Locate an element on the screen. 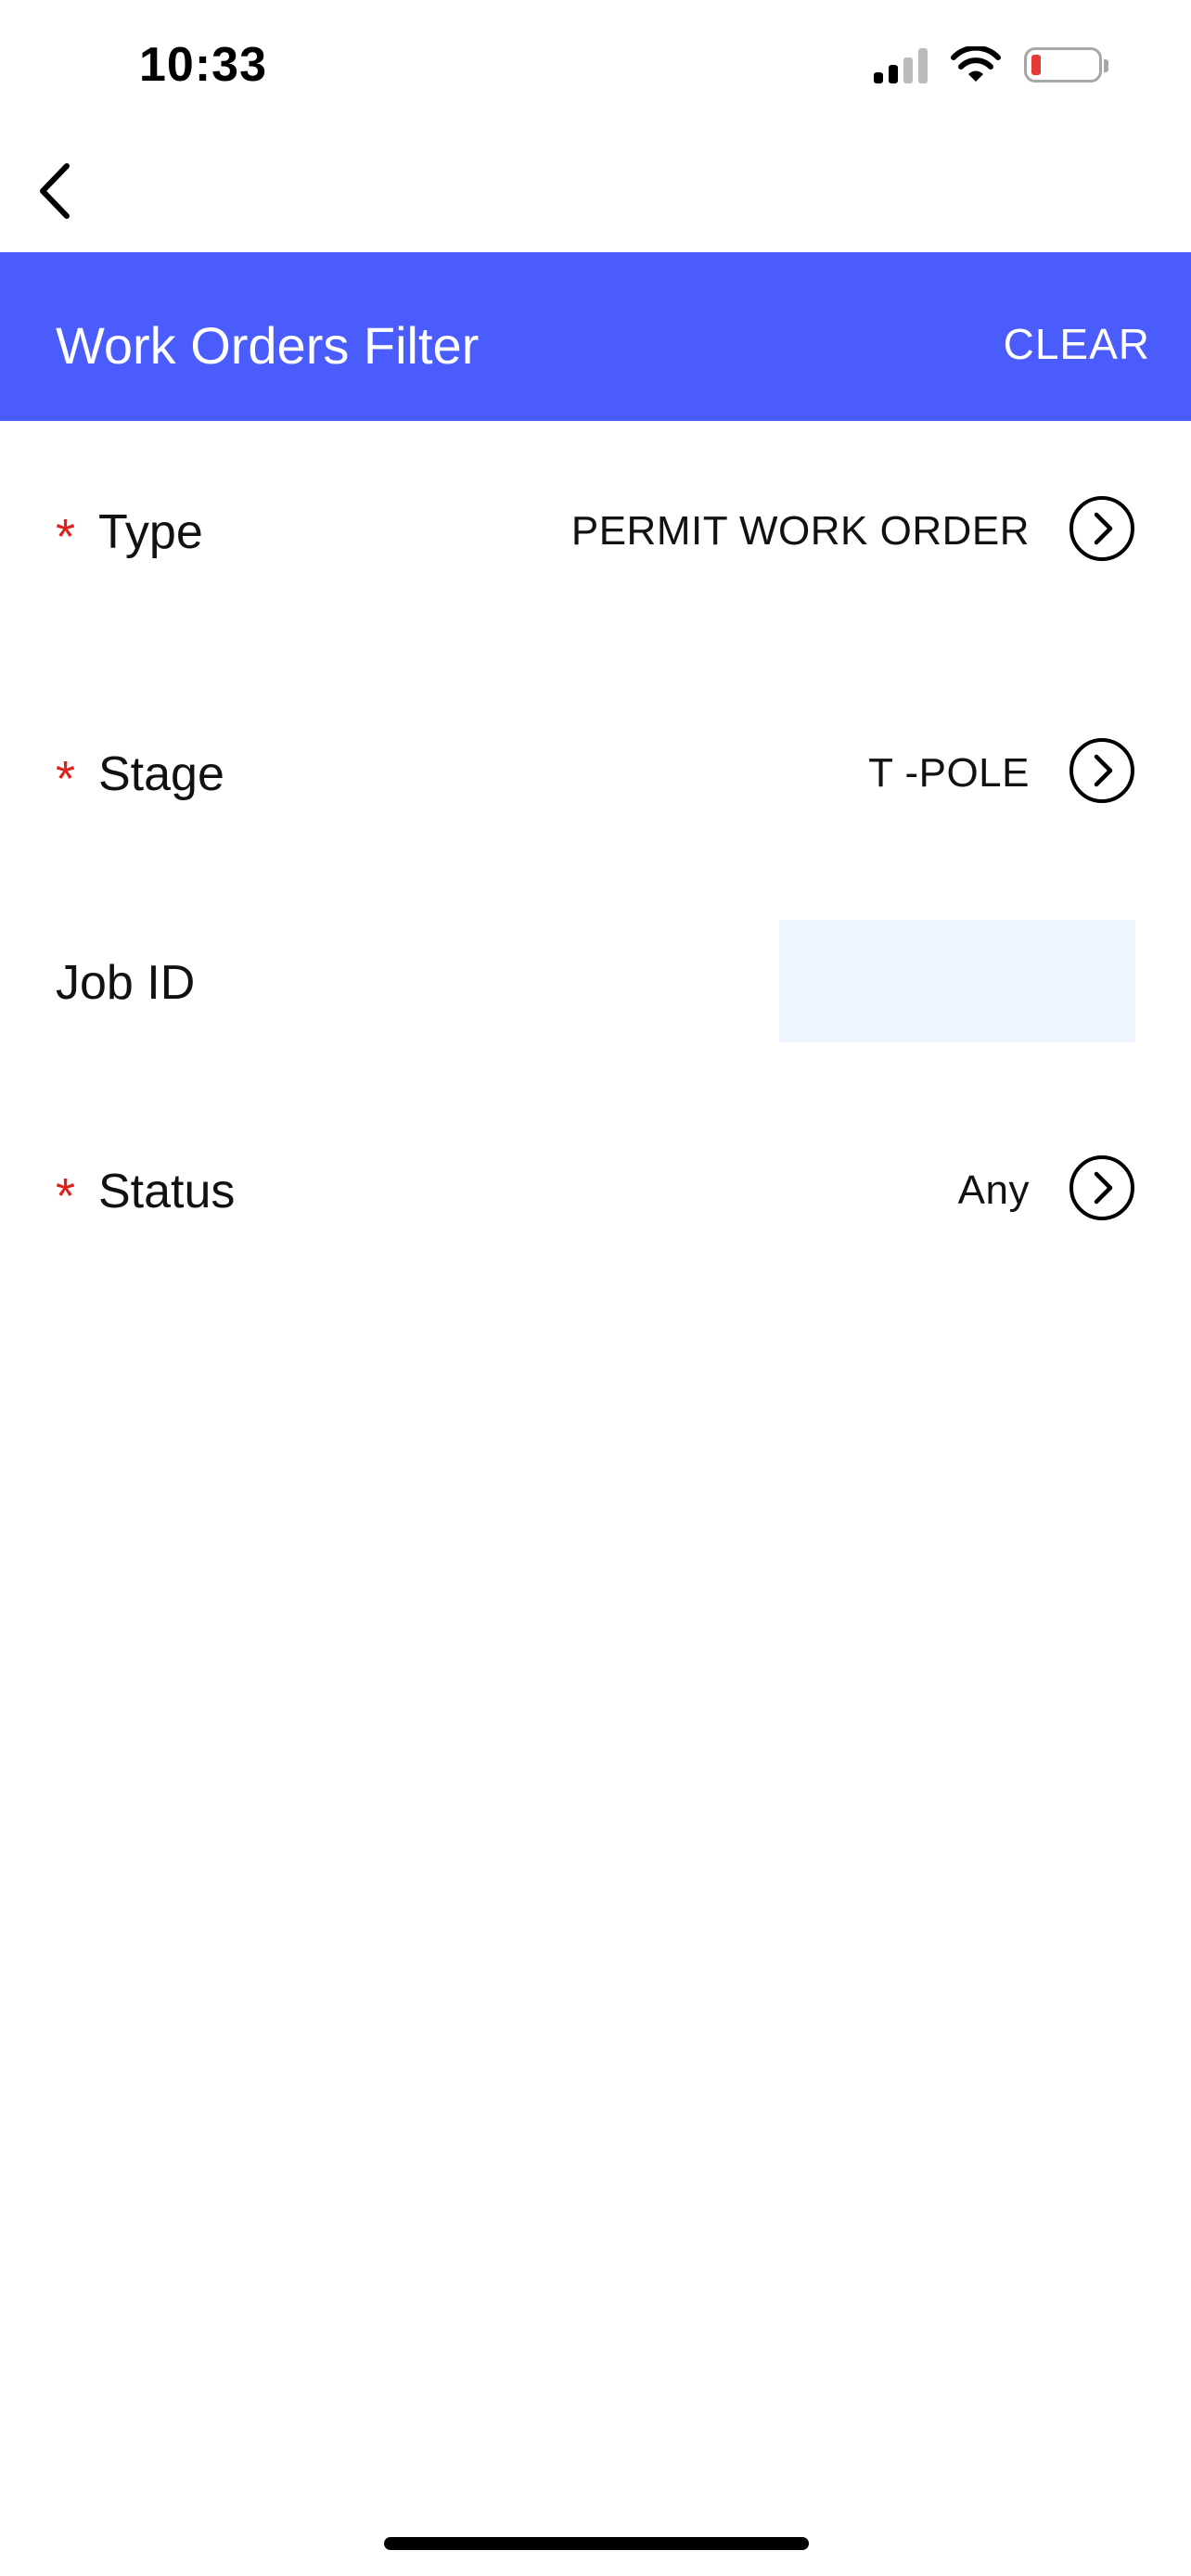  home-indicator is located at coordinates (597, 2543).